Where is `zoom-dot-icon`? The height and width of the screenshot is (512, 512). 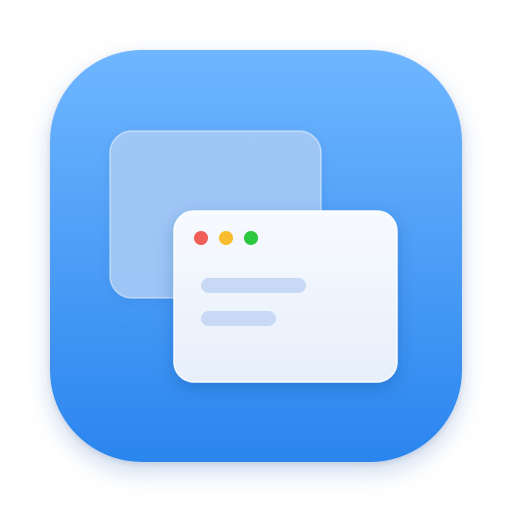 zoom-dot-icon is located at coordinates (251, 238).